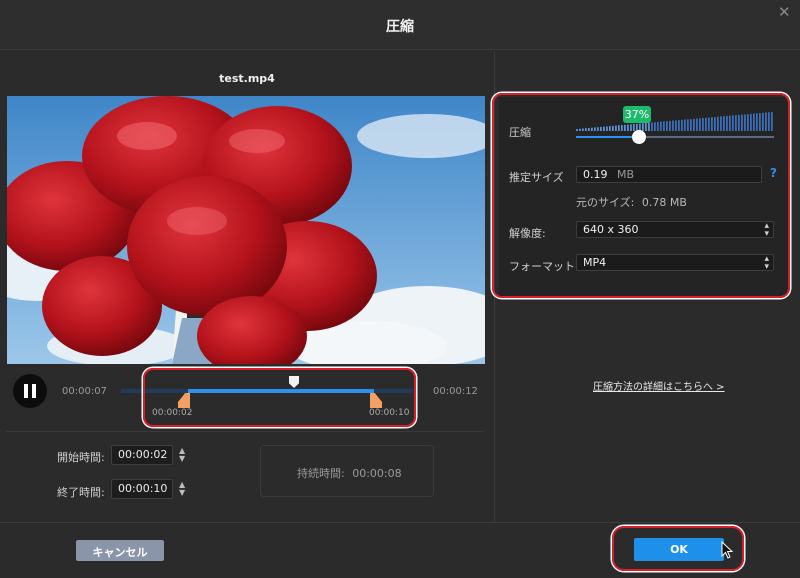 The image size is (800, 578). I want to click on start-time-label: 開始時間:, so click(81, 457).